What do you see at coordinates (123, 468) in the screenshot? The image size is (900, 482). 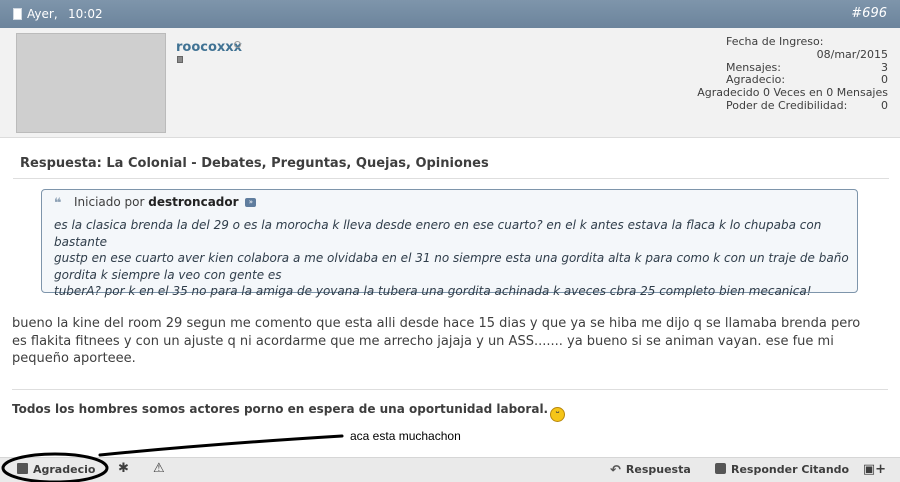 I see `report-star-icon: ✱` at bounding box center [123, 468].